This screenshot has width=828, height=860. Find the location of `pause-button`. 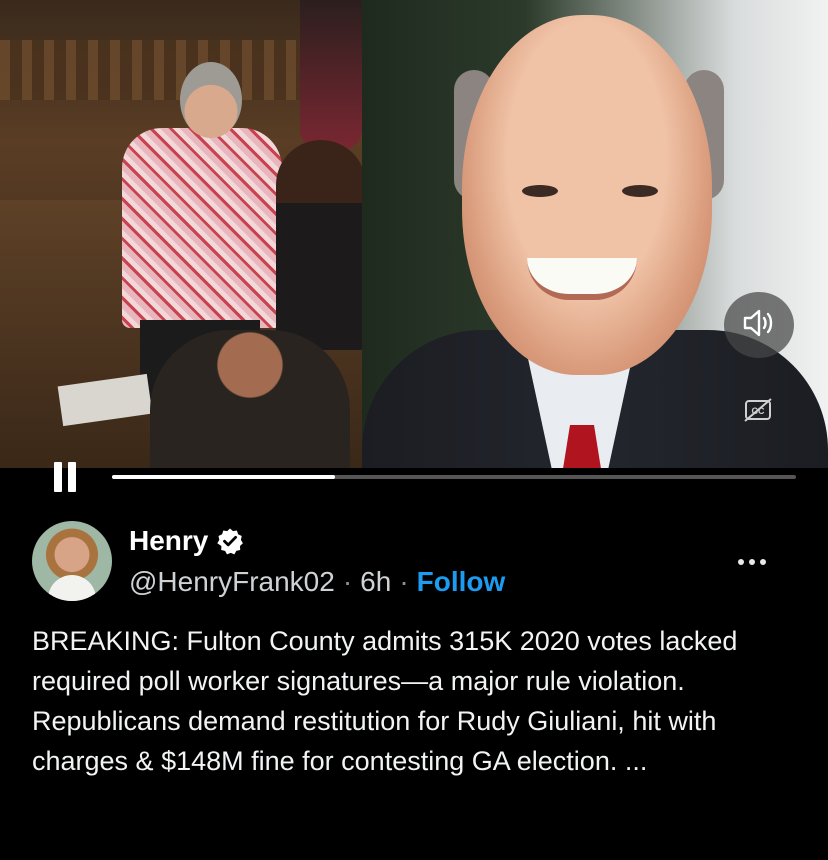

pause-button is located at coordinates (67, 478).